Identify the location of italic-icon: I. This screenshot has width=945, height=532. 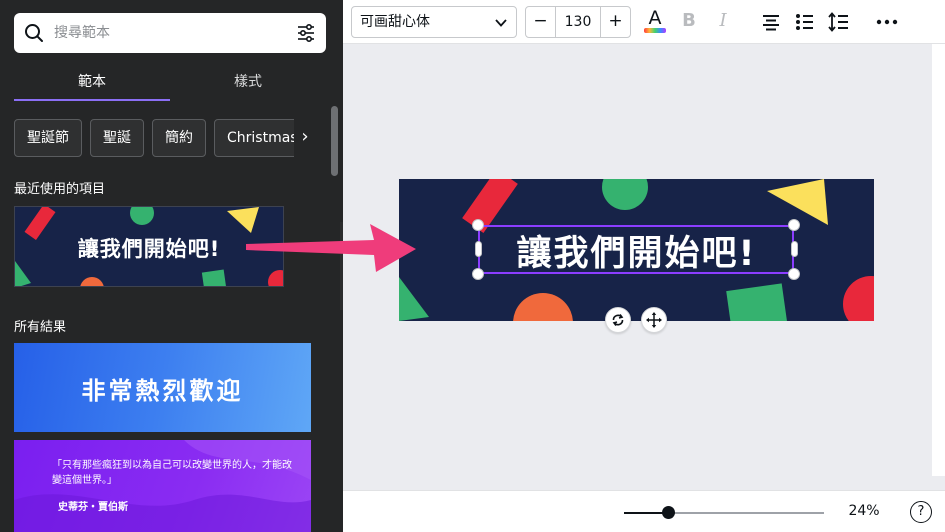
(723, 22).